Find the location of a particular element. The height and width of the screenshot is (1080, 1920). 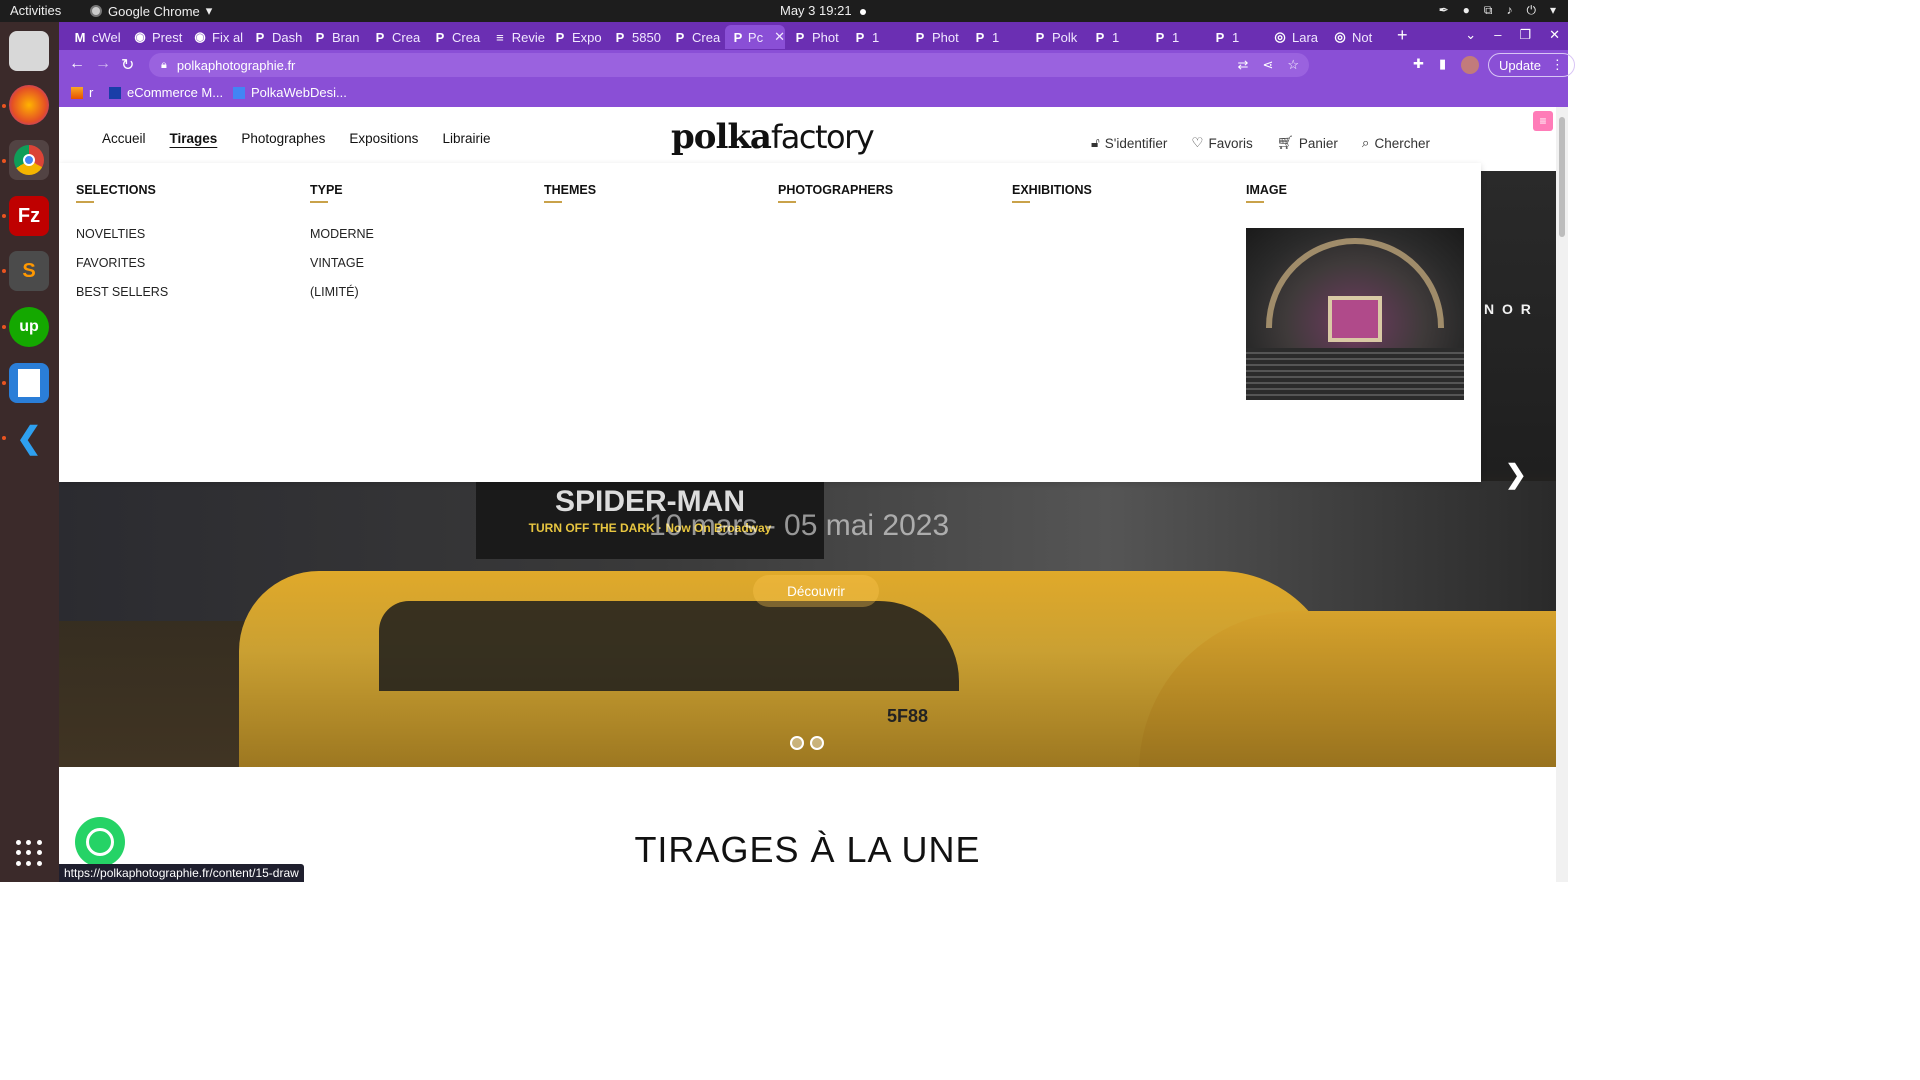

browser-tab: P Expo is located at coordinates (575, 37).